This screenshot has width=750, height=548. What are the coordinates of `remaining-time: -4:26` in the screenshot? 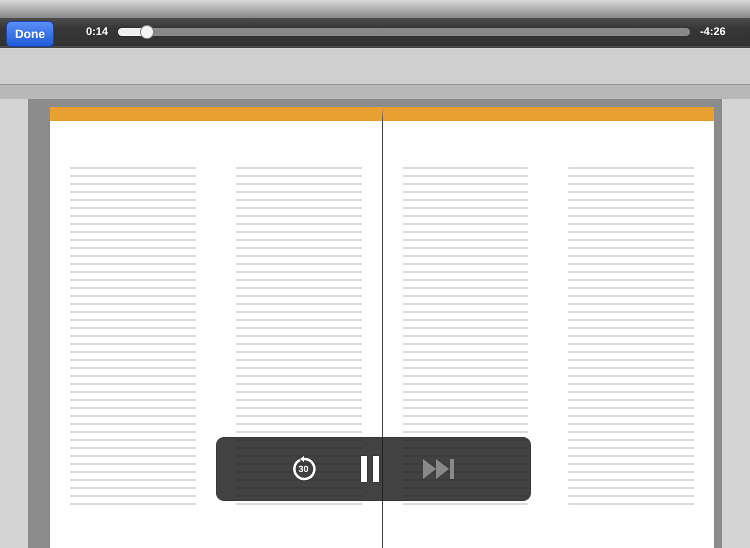 It's located at (713, 32).